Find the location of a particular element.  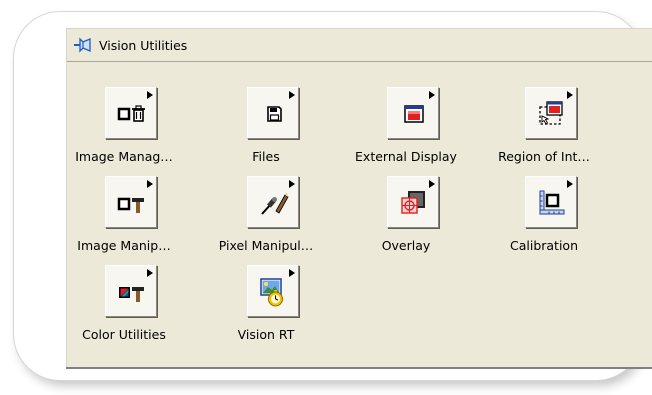

tile-vision-rt: Vision RT is located at coordinates (264, 305).